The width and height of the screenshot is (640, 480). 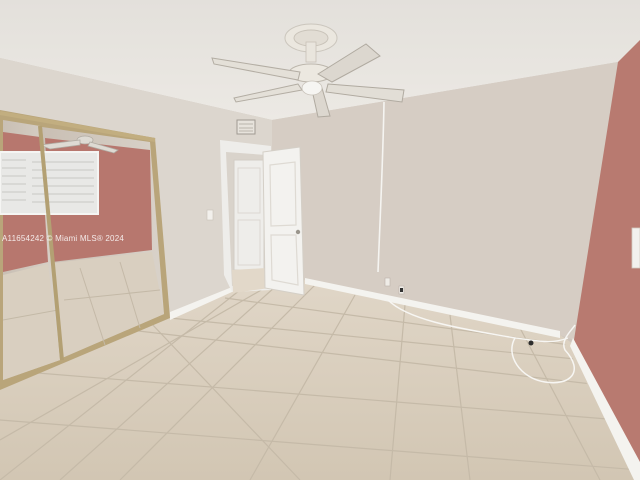 What do you see at coordinates (283, 221) in the screenshot?
I see `bedroom-door` at bounding box center [283, 221].